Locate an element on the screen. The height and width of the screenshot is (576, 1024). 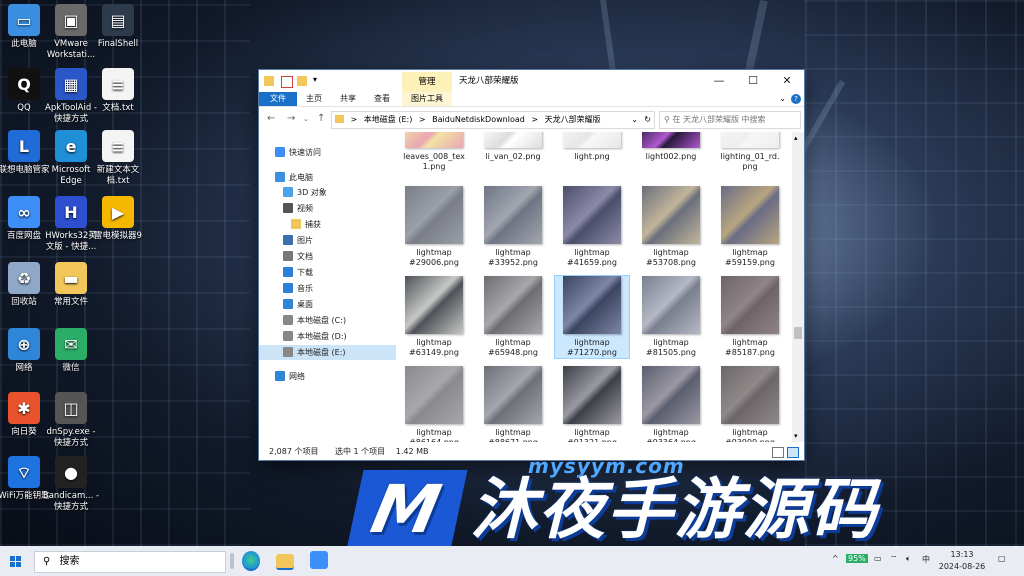
desktop-icon: ▶ 雷电模拟器9 is located at coordinates (118, 219).